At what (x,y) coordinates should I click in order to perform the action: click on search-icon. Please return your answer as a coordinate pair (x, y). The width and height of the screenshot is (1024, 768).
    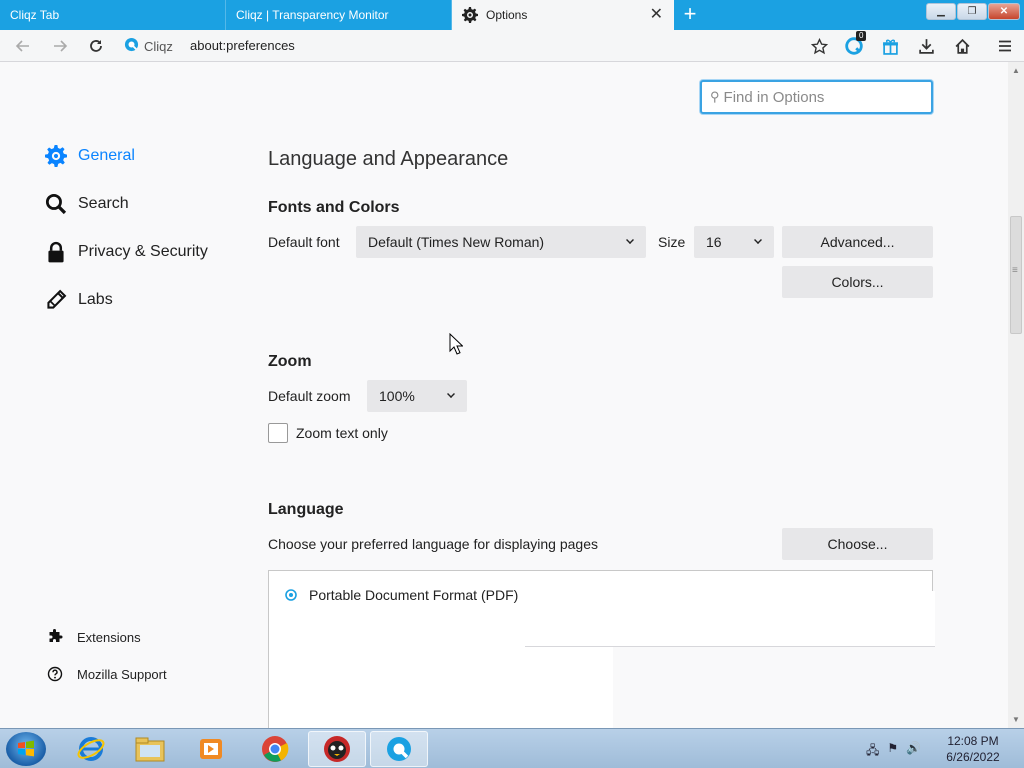
    Looking at the image, I should click on (56, 204).